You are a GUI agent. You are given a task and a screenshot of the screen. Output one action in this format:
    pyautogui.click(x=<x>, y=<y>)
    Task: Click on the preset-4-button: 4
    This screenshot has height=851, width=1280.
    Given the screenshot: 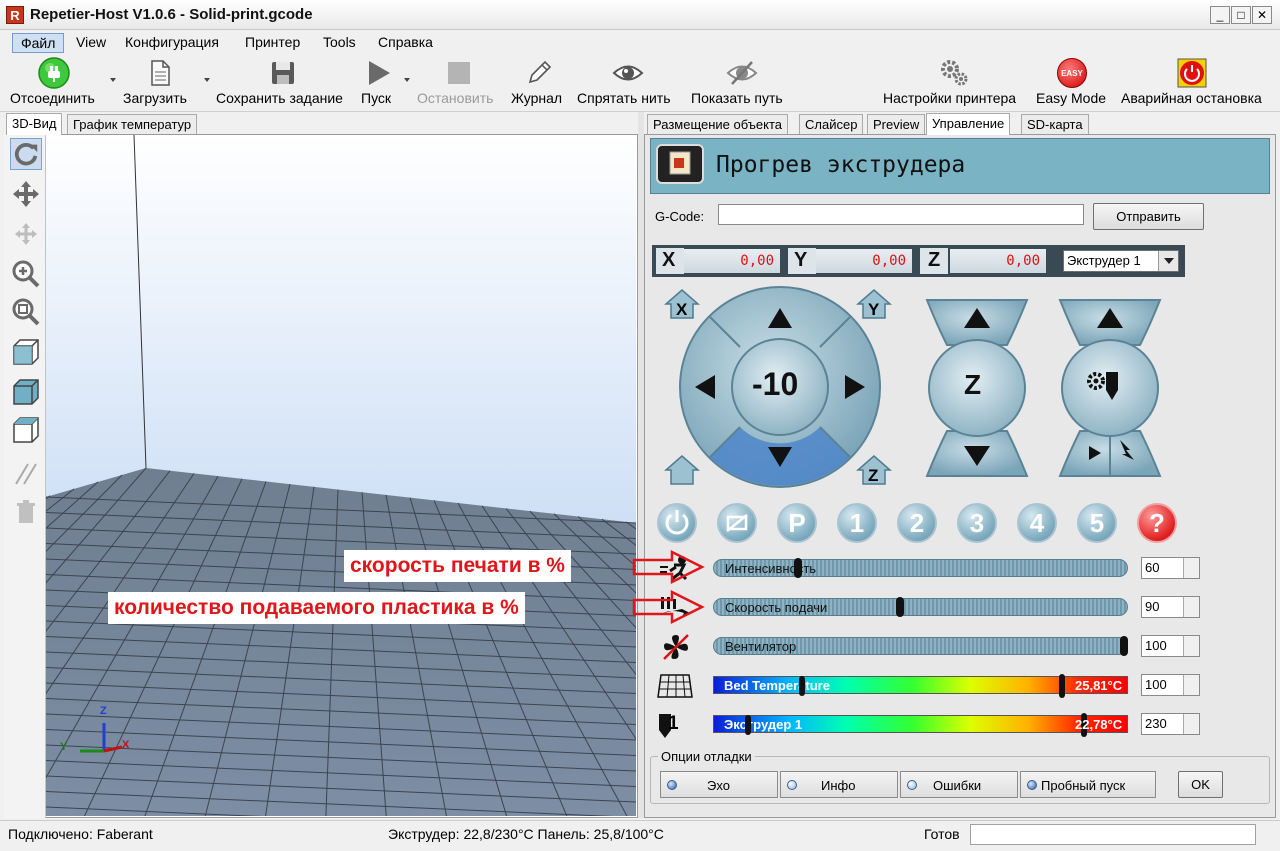 What is the action you would take?
    pyautogui.click(x=1037, y=523)
    